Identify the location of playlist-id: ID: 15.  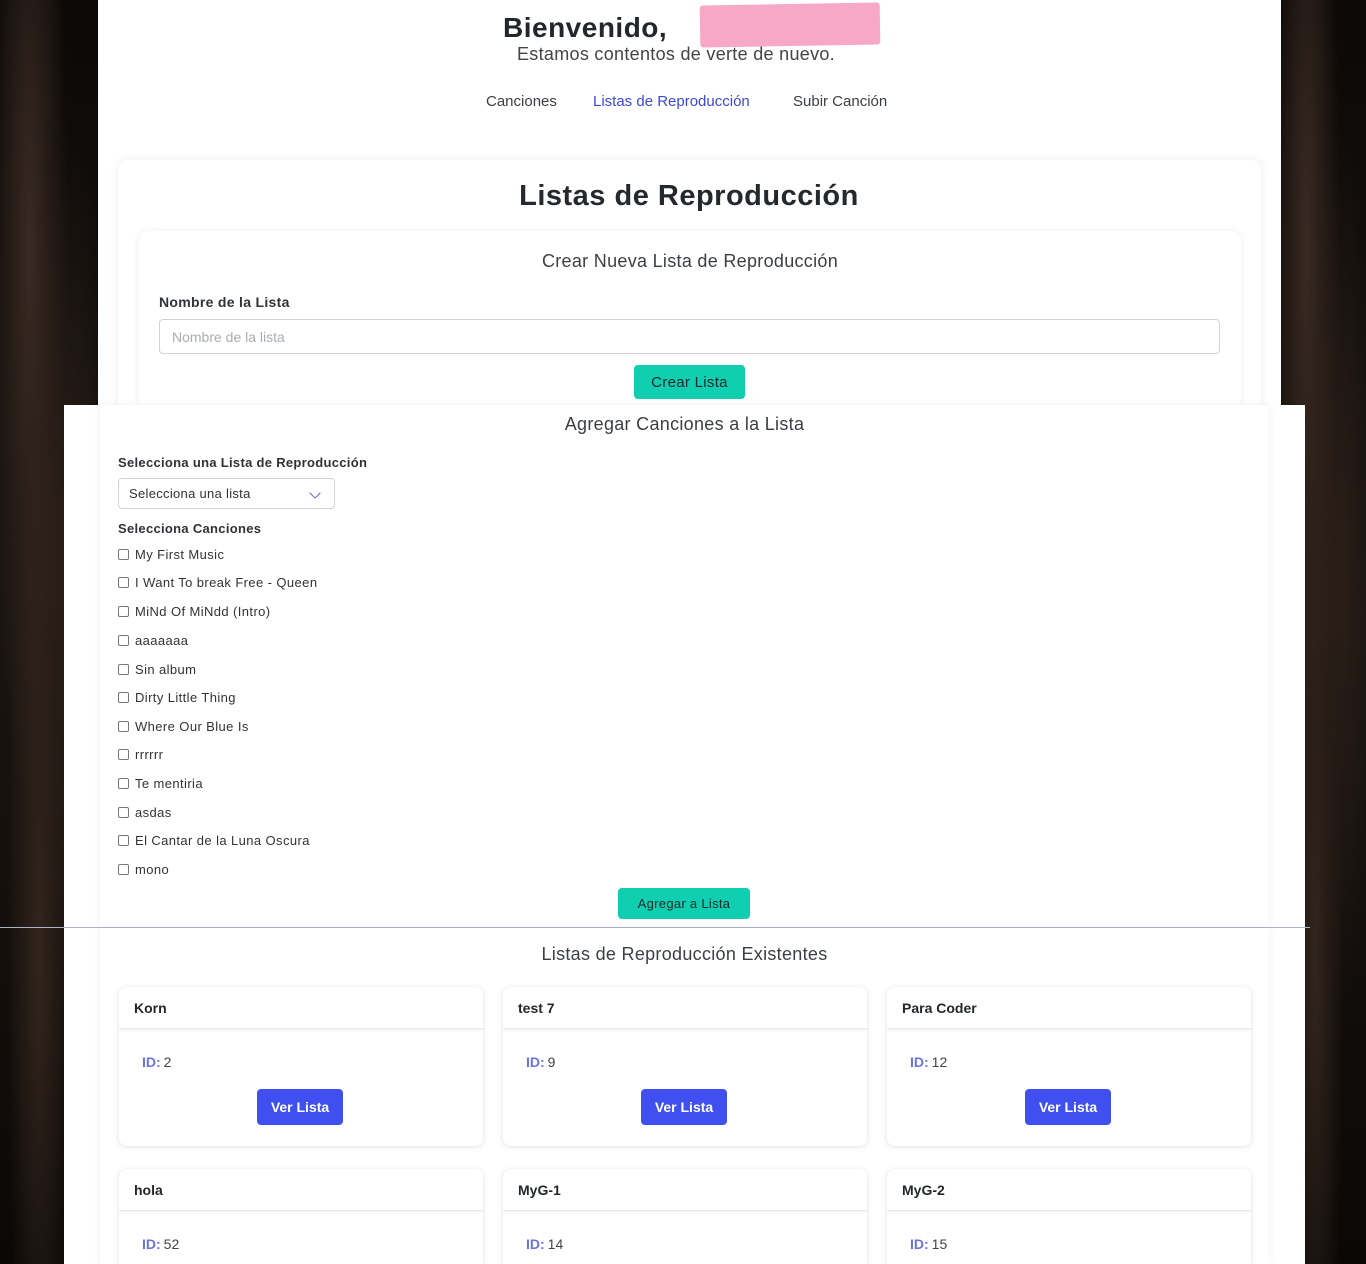
(928, 1244).